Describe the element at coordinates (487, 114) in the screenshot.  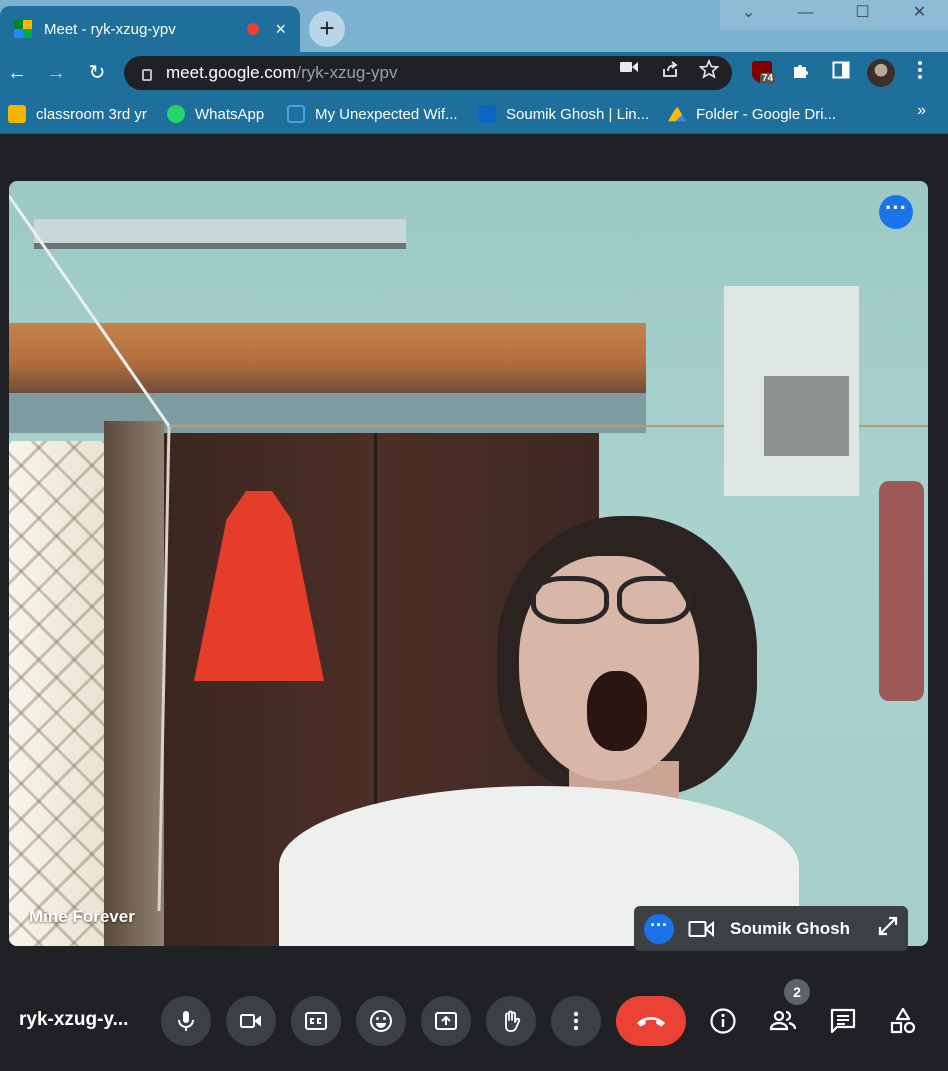
I see `linkedin-icon` at that location.